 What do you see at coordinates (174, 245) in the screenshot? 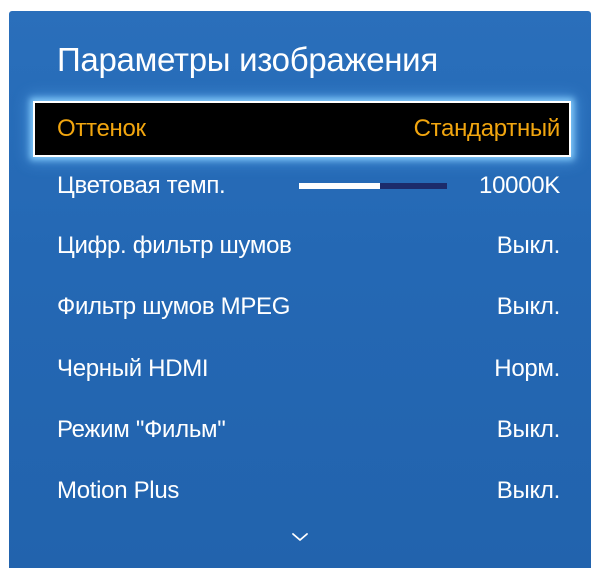
I see `menu-item-label: Цифр. фильтр шумов` at bounding box center [174, 245].